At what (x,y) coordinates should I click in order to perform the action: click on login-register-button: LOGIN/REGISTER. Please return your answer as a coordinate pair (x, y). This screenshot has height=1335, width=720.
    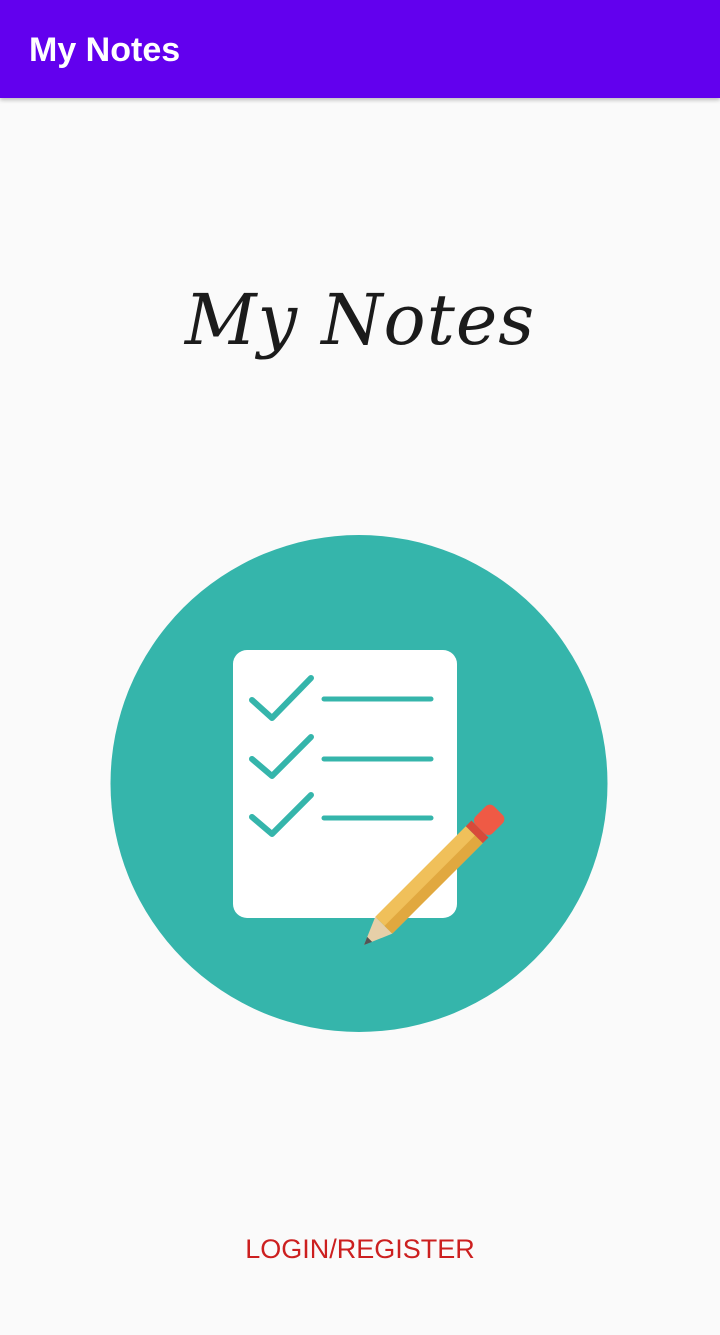
    Looking at the image, I should click on (360, 1248).